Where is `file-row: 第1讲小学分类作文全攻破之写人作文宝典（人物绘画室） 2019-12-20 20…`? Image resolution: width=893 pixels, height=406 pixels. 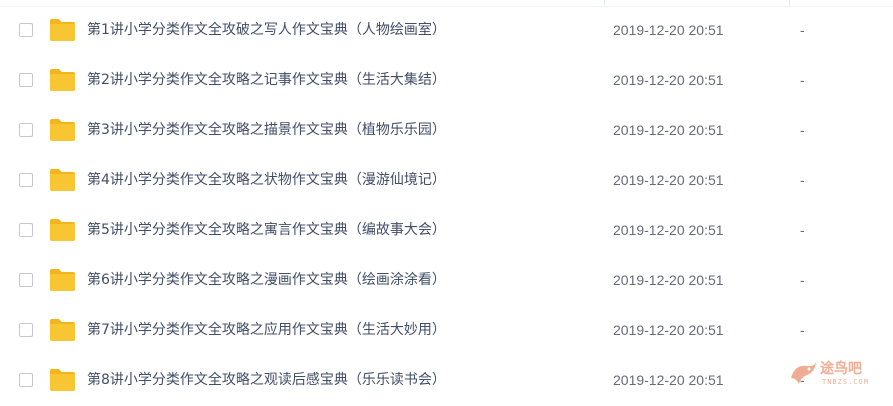
file-row: 第1讲小学分类作文全攻破之写人作文宝典（人物绘画室） 2019-12-20 20… is located at coordinates (446, 31).